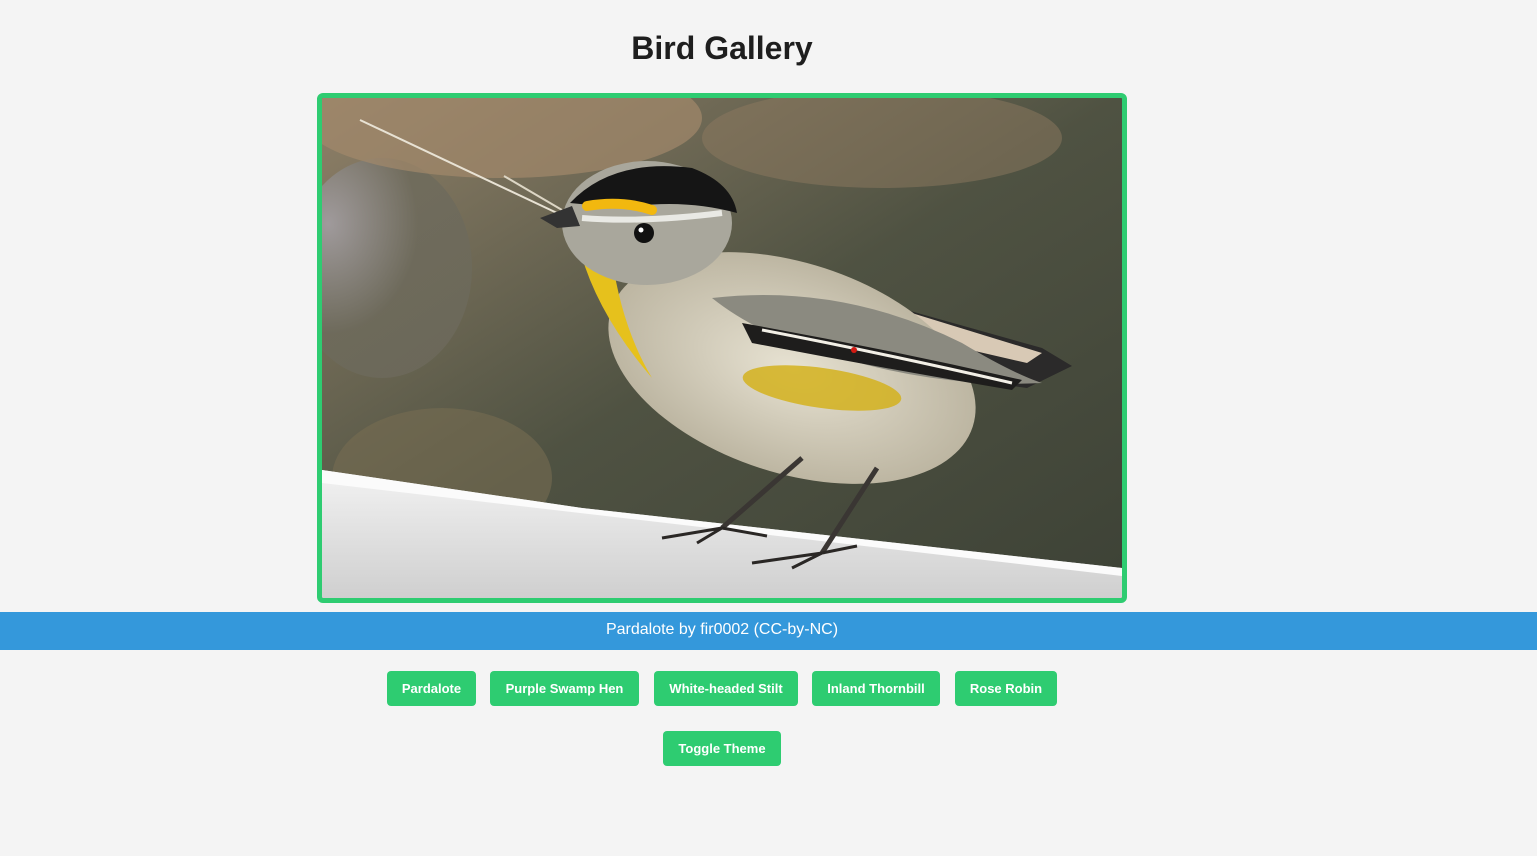 The width and height of the screenshot is (1537, 856). What do you see at coordinates (431, 688) in the screenshot?
I see `bird-button-pardalote: Pardalote` at bounding box center [431, 688].